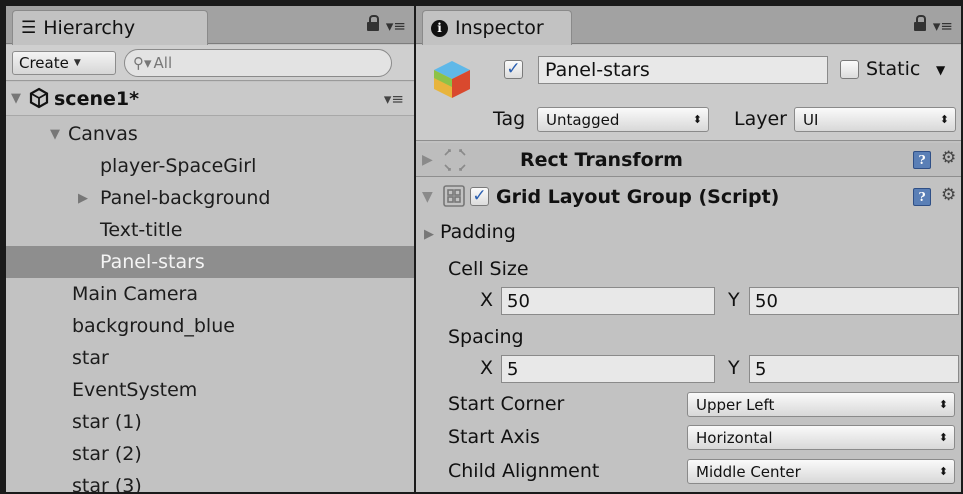  What do you see at coordinates (141, 230) in the screenshot?
I see `hierarchy-item-label: Text-title` at bounding box center [141, 230].